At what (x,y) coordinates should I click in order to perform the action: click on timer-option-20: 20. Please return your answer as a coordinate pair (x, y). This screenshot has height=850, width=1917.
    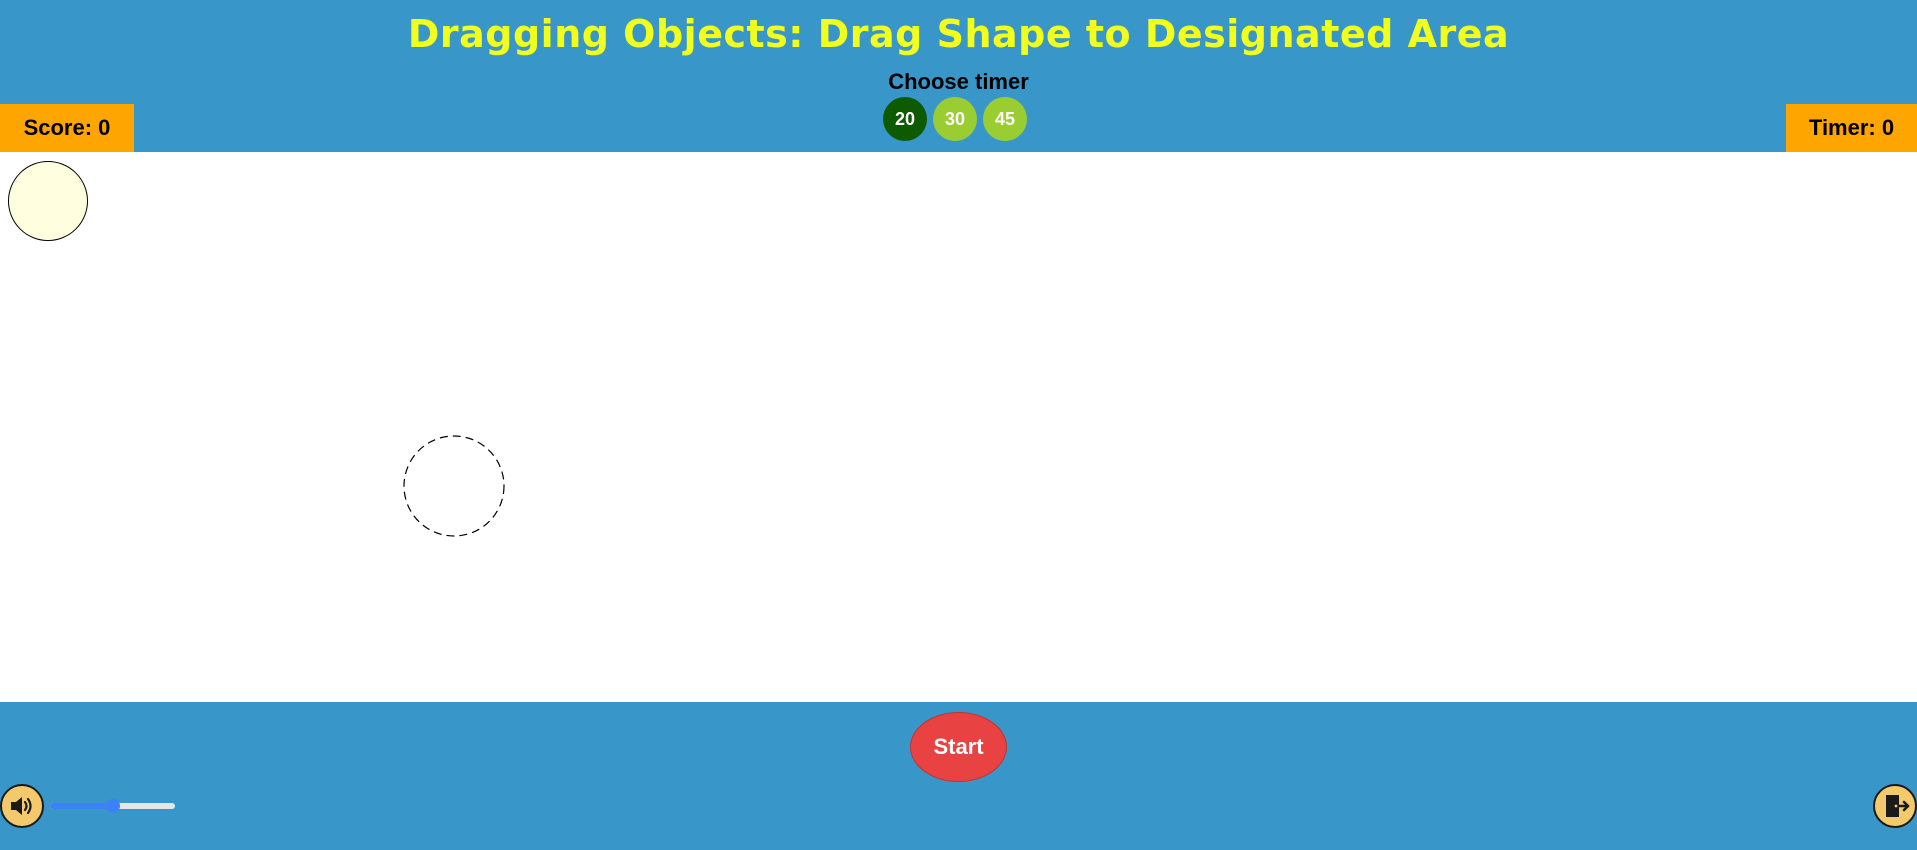
    Looking at the image, I should click on (905, 119).